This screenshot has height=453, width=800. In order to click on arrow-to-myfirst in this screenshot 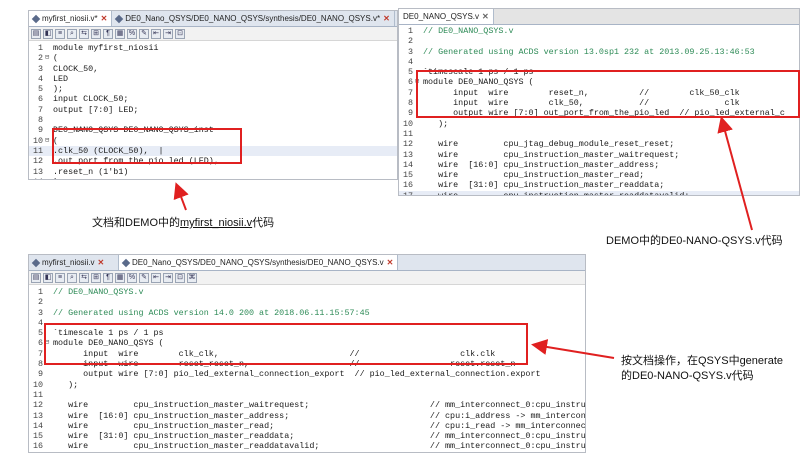, I will do `click(181, 196)`.